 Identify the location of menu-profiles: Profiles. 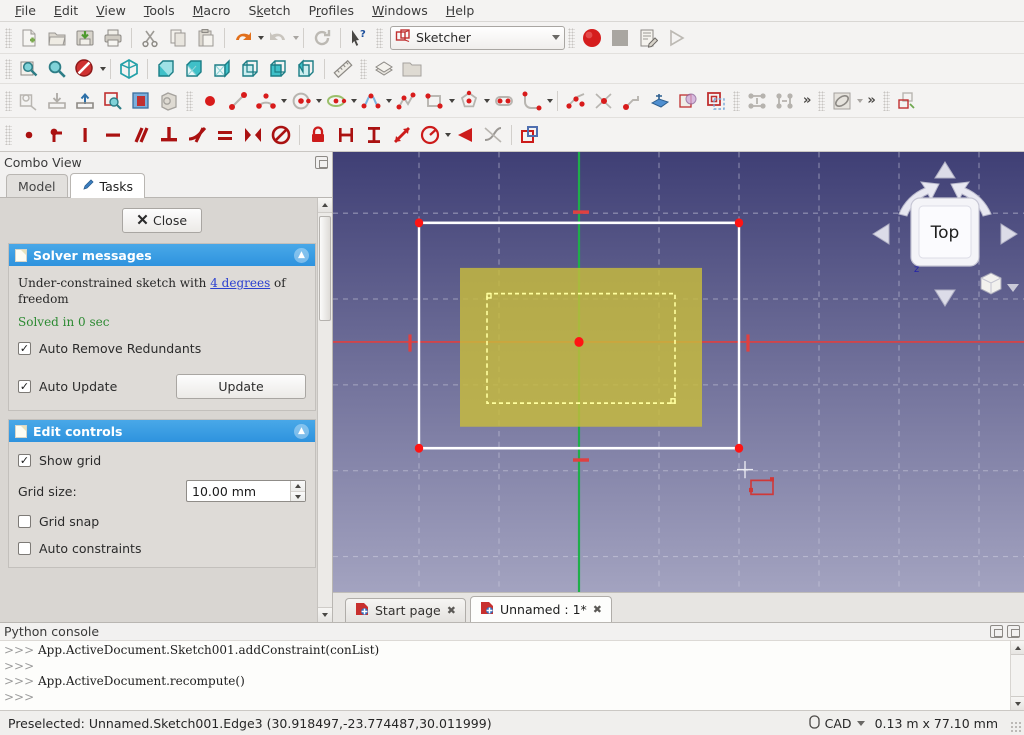
(331, 10).